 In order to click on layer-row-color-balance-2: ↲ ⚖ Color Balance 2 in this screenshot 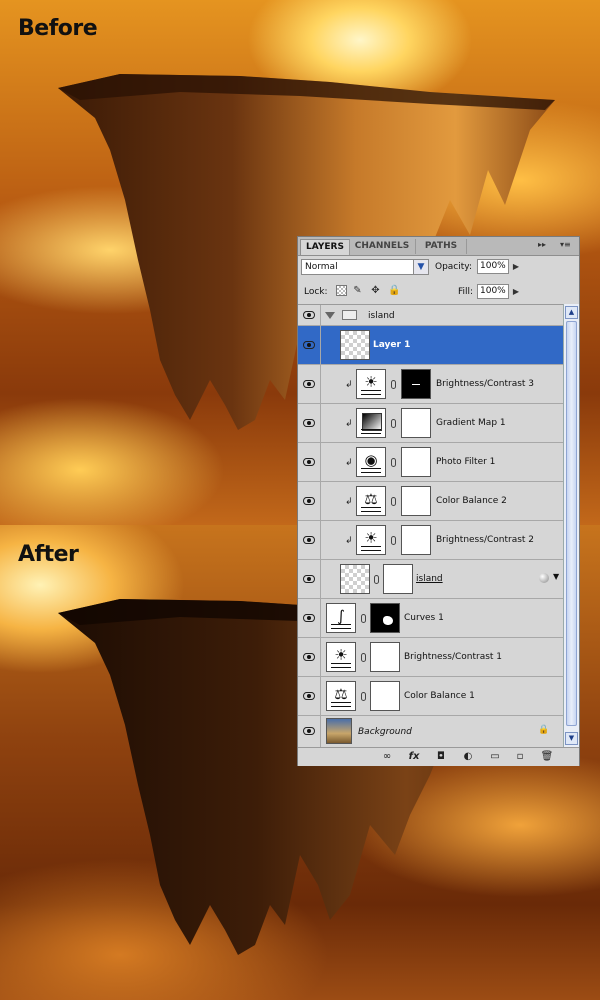, I will do `click(430, 501)`.